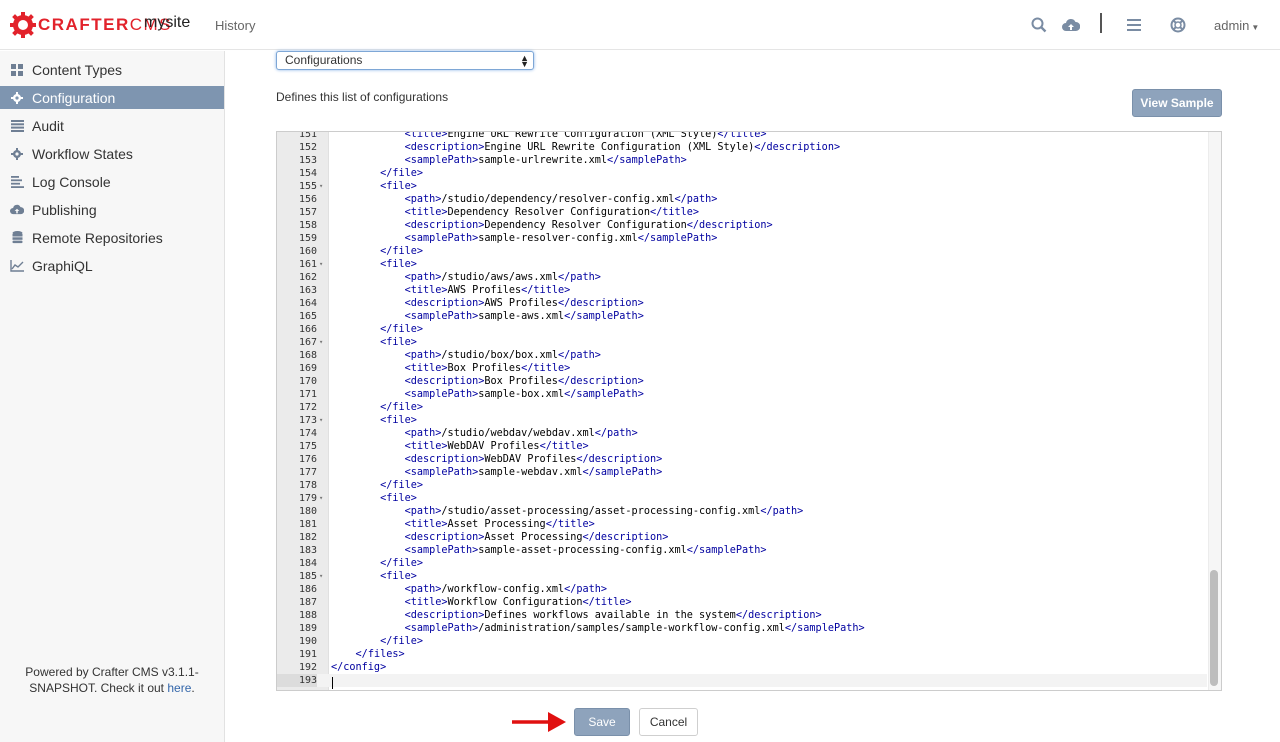  What do you see at coordinates (307, 628) in the screenshot?
I see `line-number: 189` at bounding box center [307, 628].